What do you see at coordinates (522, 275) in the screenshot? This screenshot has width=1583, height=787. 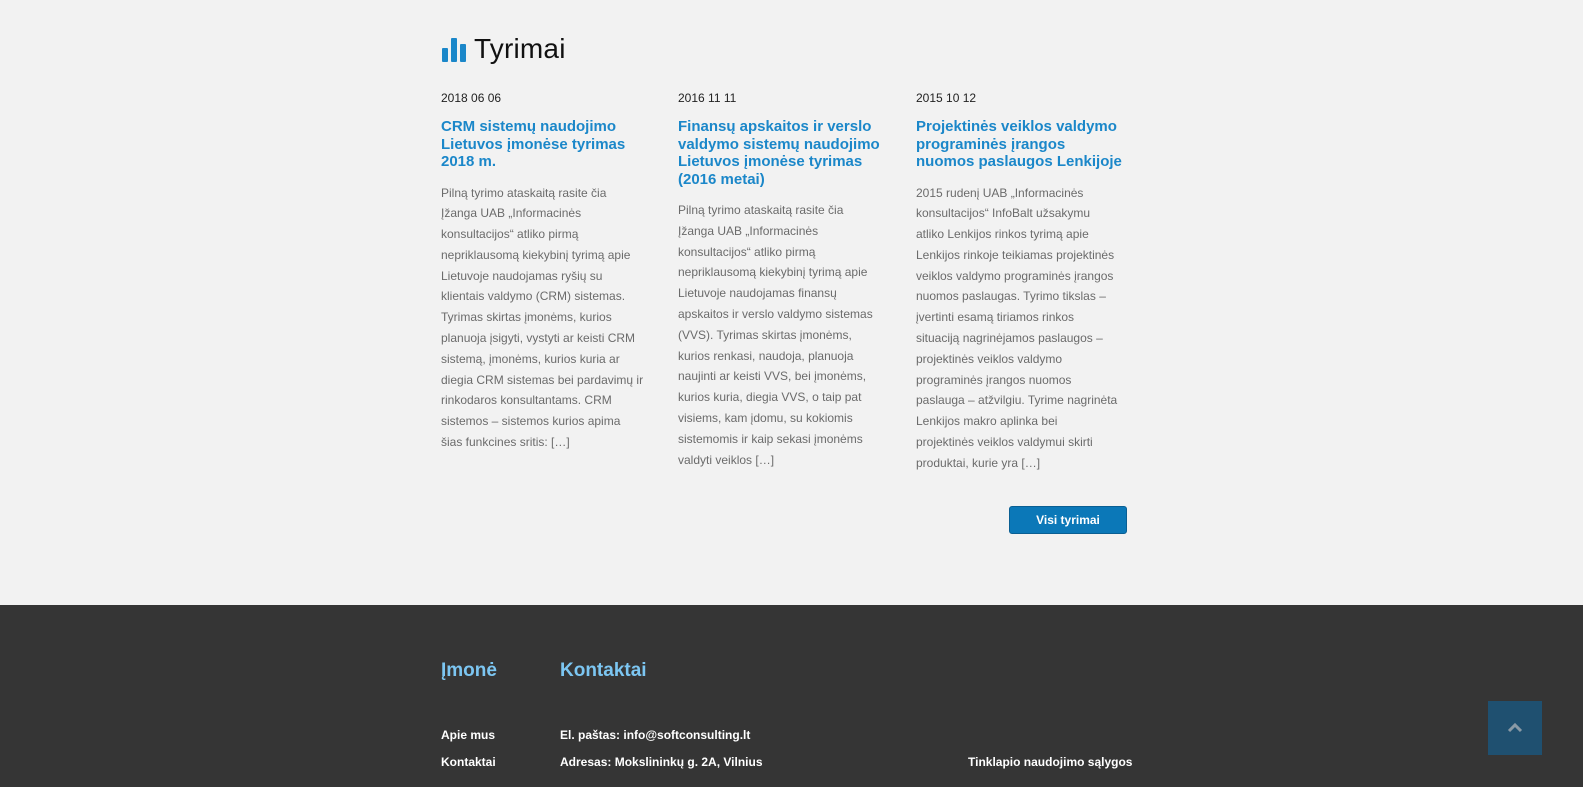 I see `excerpt-line: Lietuvoje naudojamas ryšių su` at bounding box center [522, 275].